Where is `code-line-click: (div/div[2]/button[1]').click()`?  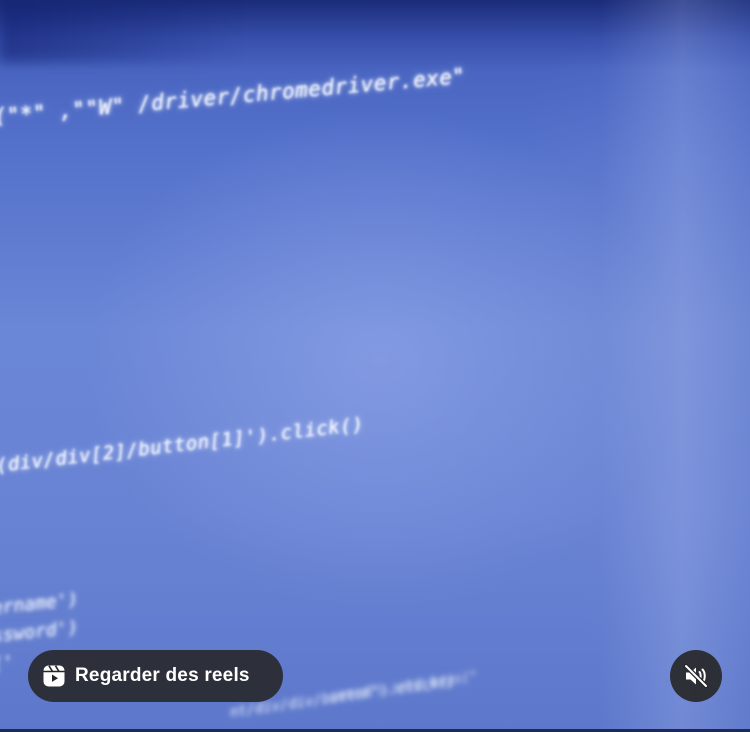 code-line-click: (div/div[2]/button[1]').click() is located at coordinates (182, 445).